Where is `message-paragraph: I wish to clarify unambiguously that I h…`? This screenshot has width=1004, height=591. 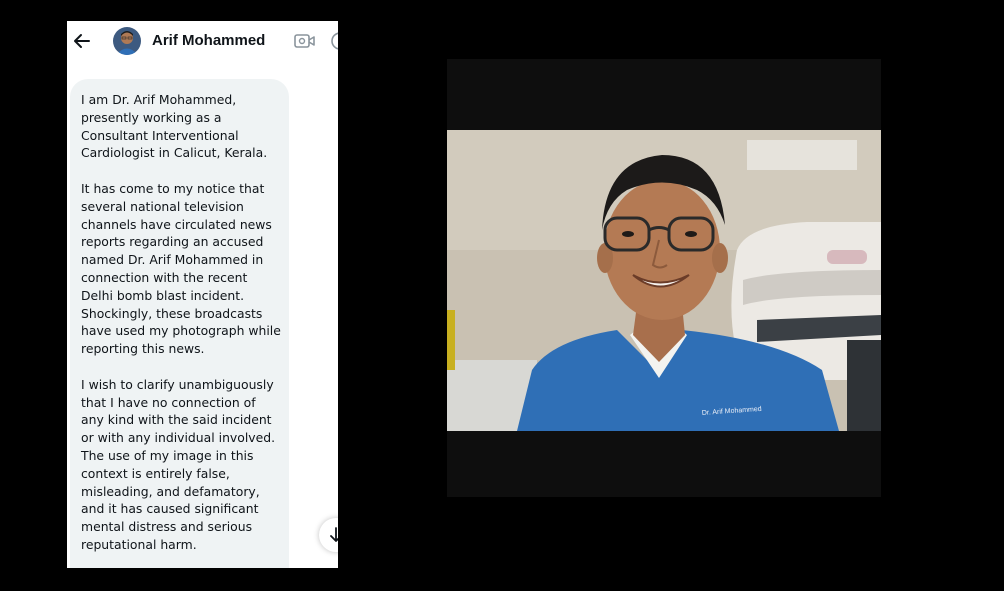
message-paragraph: I wish to clarify unambiguously that I h… is located at coordinates (178, 464).